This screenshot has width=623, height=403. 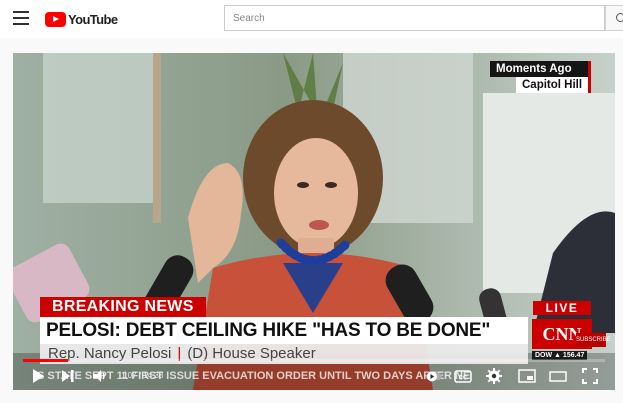 I want to click on next-icon, so click(x=68, y=376).